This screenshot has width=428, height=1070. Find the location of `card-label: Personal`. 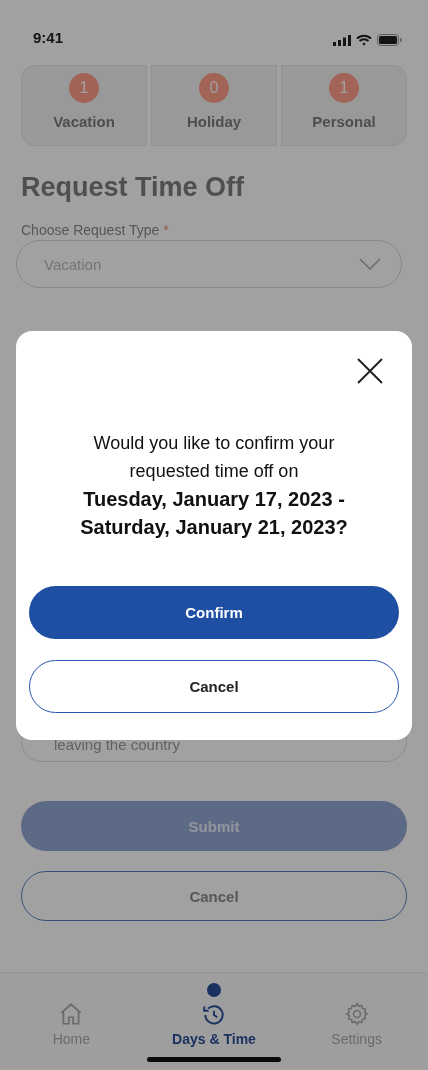

card-label: Personal is located at coordinates (344, 121).